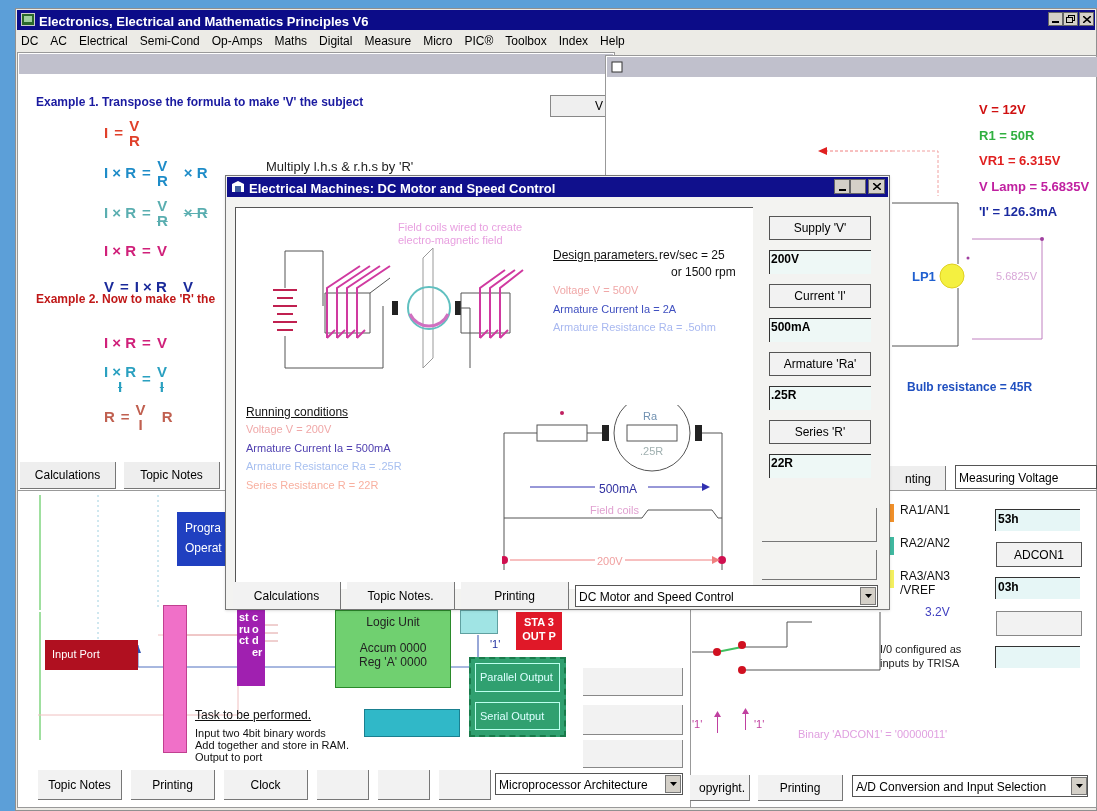 Image resolution: width=1097 pixels, height=811 pixels. I want to click on reading: R1 = 50R, so click(1007, 135).